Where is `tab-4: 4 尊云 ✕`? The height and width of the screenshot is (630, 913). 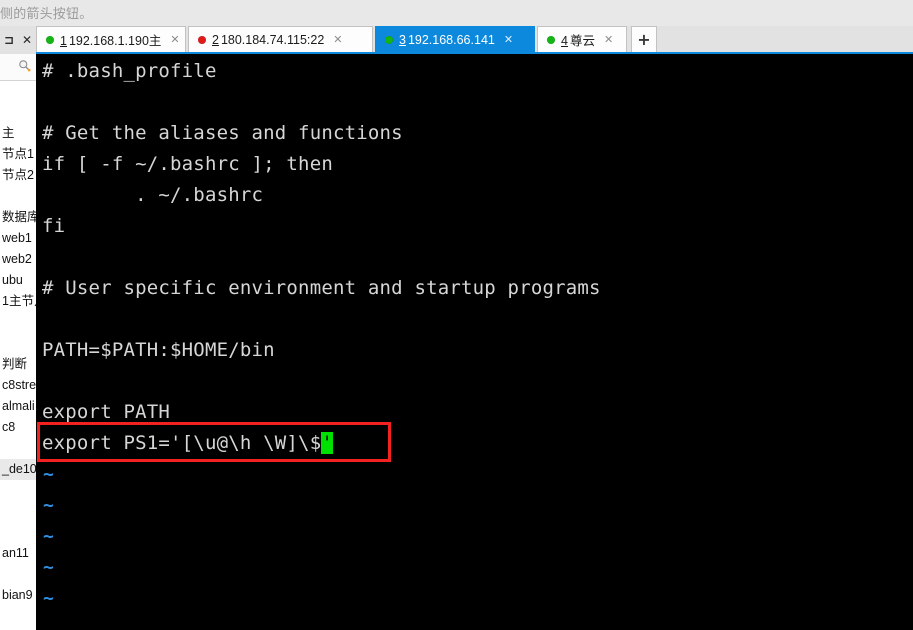
tab-4: 4 尊云 ✕ is located at coordinates (582, 39).